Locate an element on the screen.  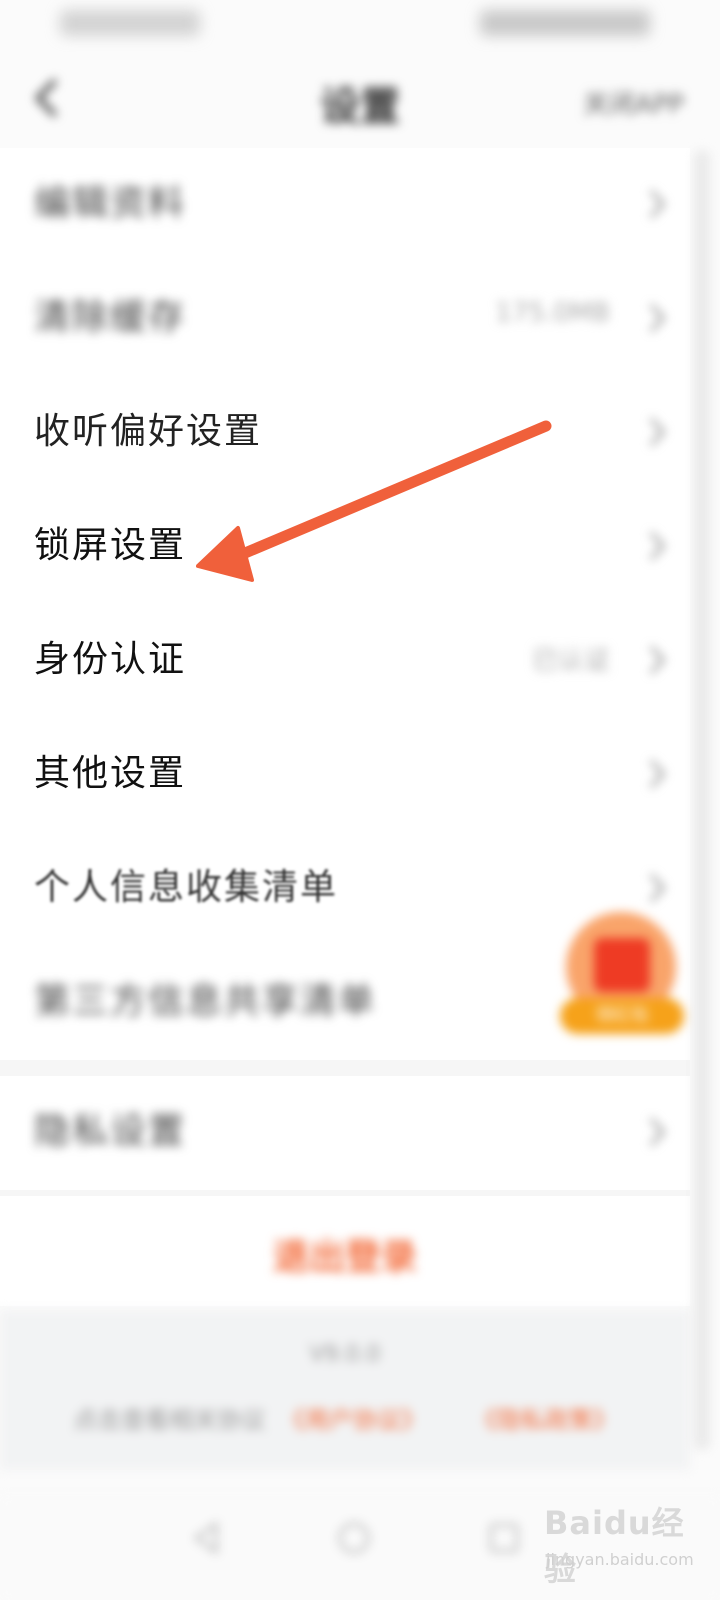
status-bar is located at coordinates (360, 26).